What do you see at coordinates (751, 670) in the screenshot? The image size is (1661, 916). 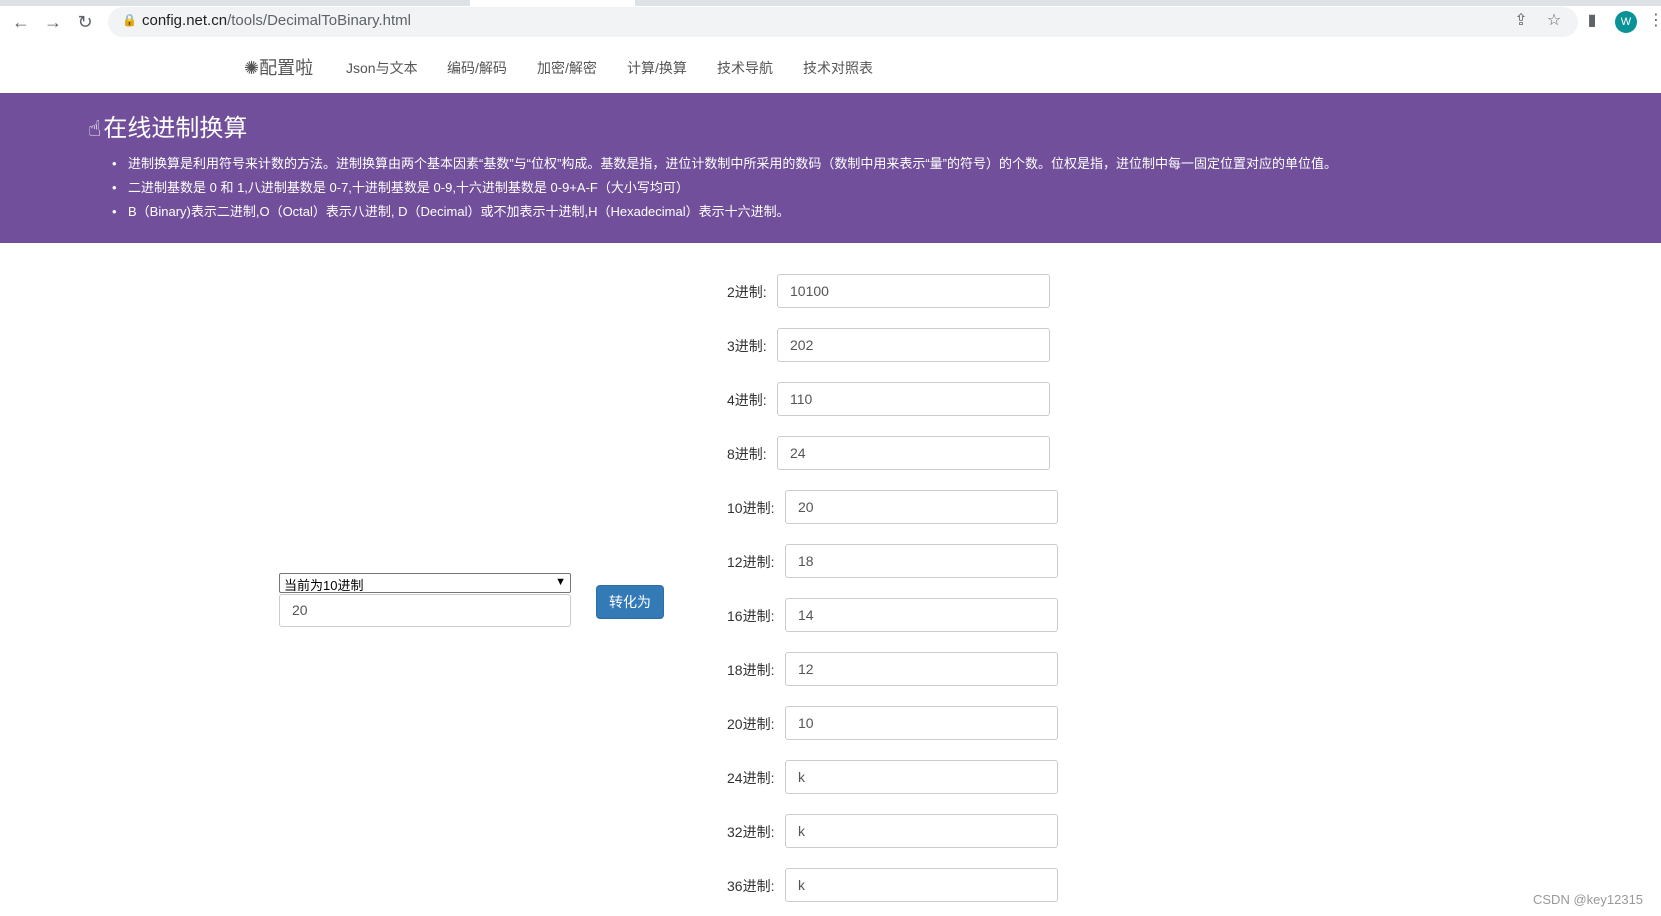 I see `result-label: 18进制:` at bounding box center [751, 670].